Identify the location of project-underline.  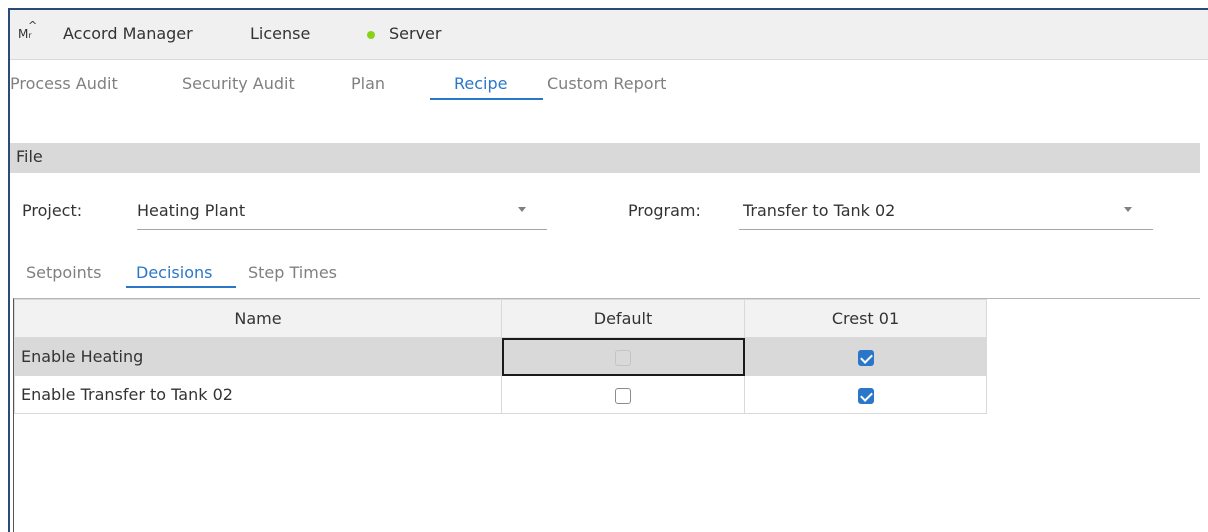
(342, 229).